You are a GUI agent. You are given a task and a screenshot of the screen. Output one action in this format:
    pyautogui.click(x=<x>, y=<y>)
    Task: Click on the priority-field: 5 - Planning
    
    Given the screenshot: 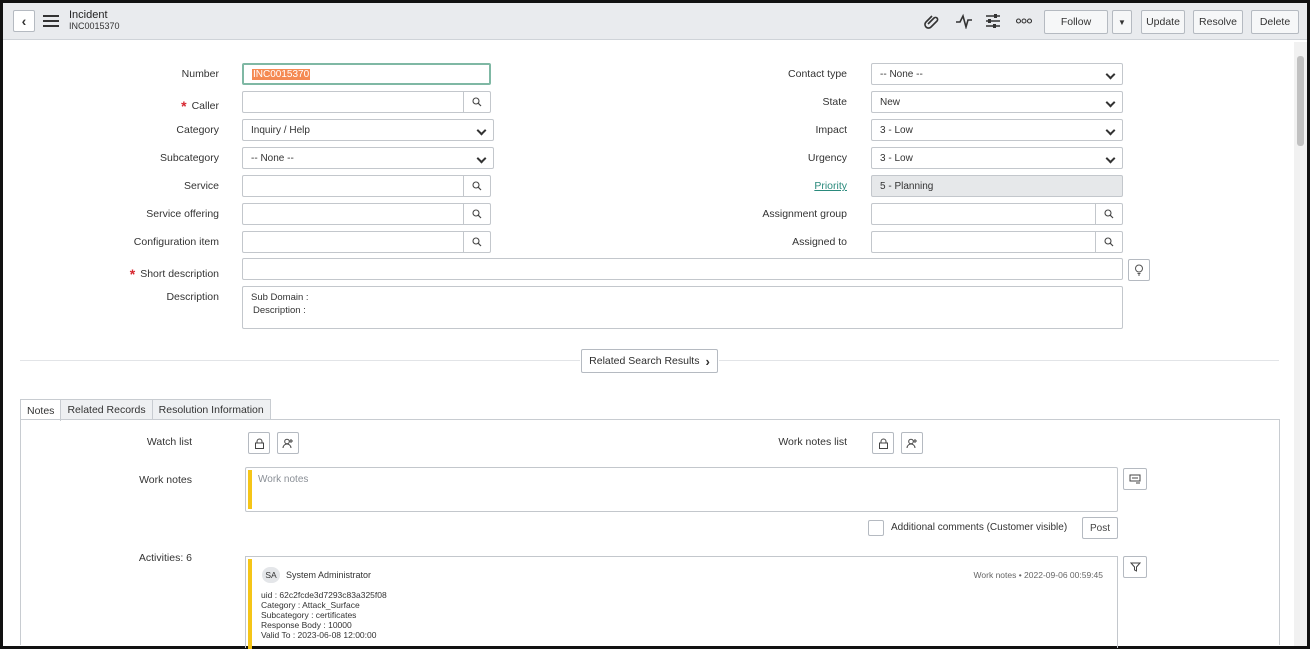 What is the action you would take?
    pyautogui.click(x=997, y=186)
    